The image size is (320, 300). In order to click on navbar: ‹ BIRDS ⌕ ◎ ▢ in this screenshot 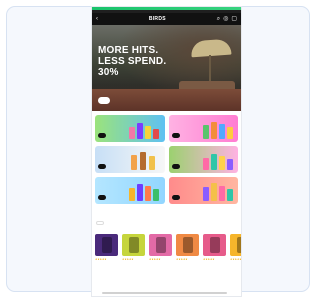, I will do `click(166, 19)`.